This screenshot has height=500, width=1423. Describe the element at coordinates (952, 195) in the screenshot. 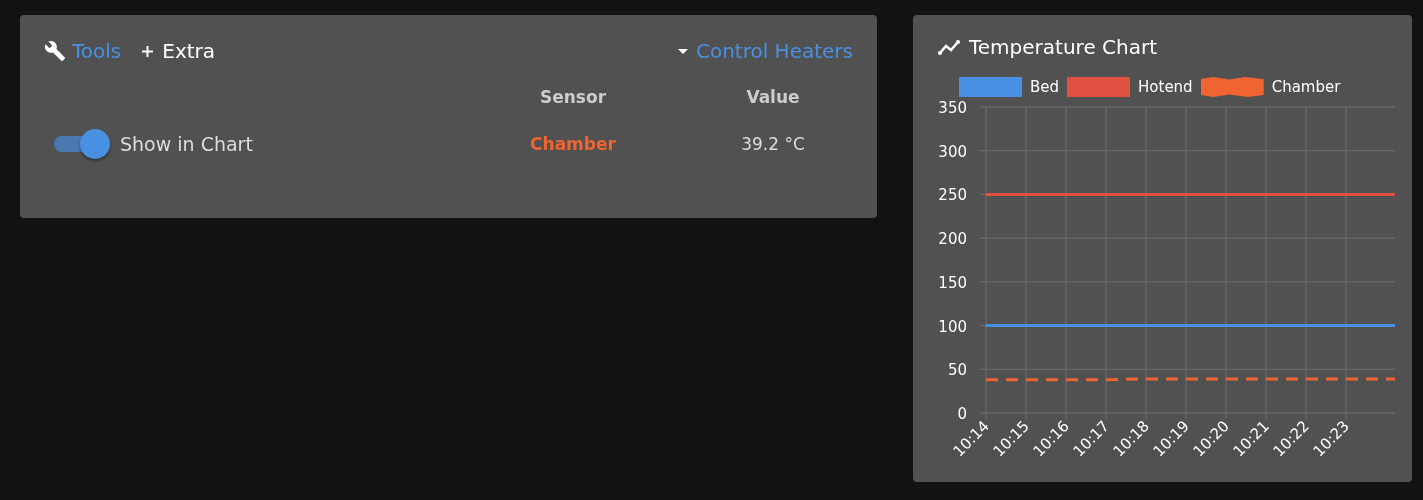

I see `y-tick-label: 250` at that location.